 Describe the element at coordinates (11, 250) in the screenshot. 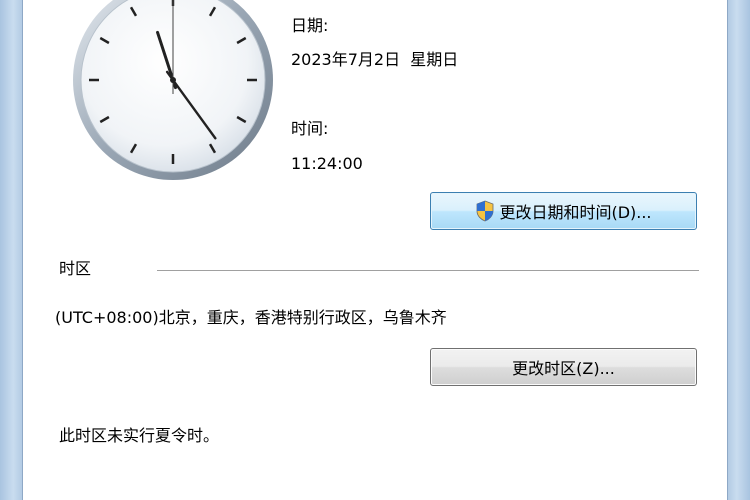

I see `window-frame-left` at that location.